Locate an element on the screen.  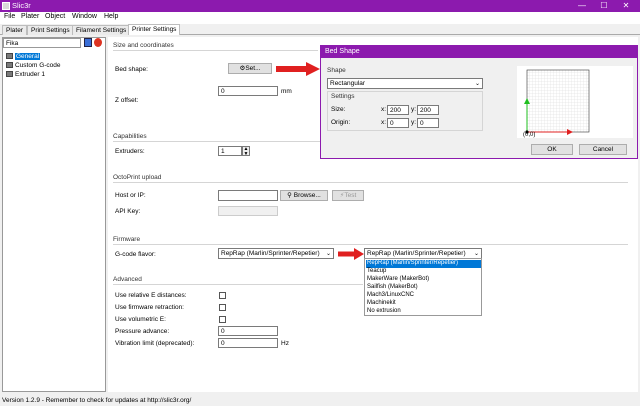
size-y-label: y: is located at coordinates (414, 109).